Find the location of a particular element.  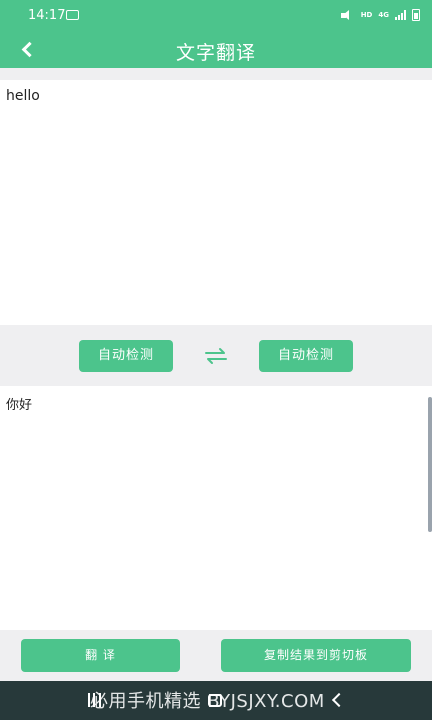

translate-button: 翻 译 is located at coordinates (100, 655).